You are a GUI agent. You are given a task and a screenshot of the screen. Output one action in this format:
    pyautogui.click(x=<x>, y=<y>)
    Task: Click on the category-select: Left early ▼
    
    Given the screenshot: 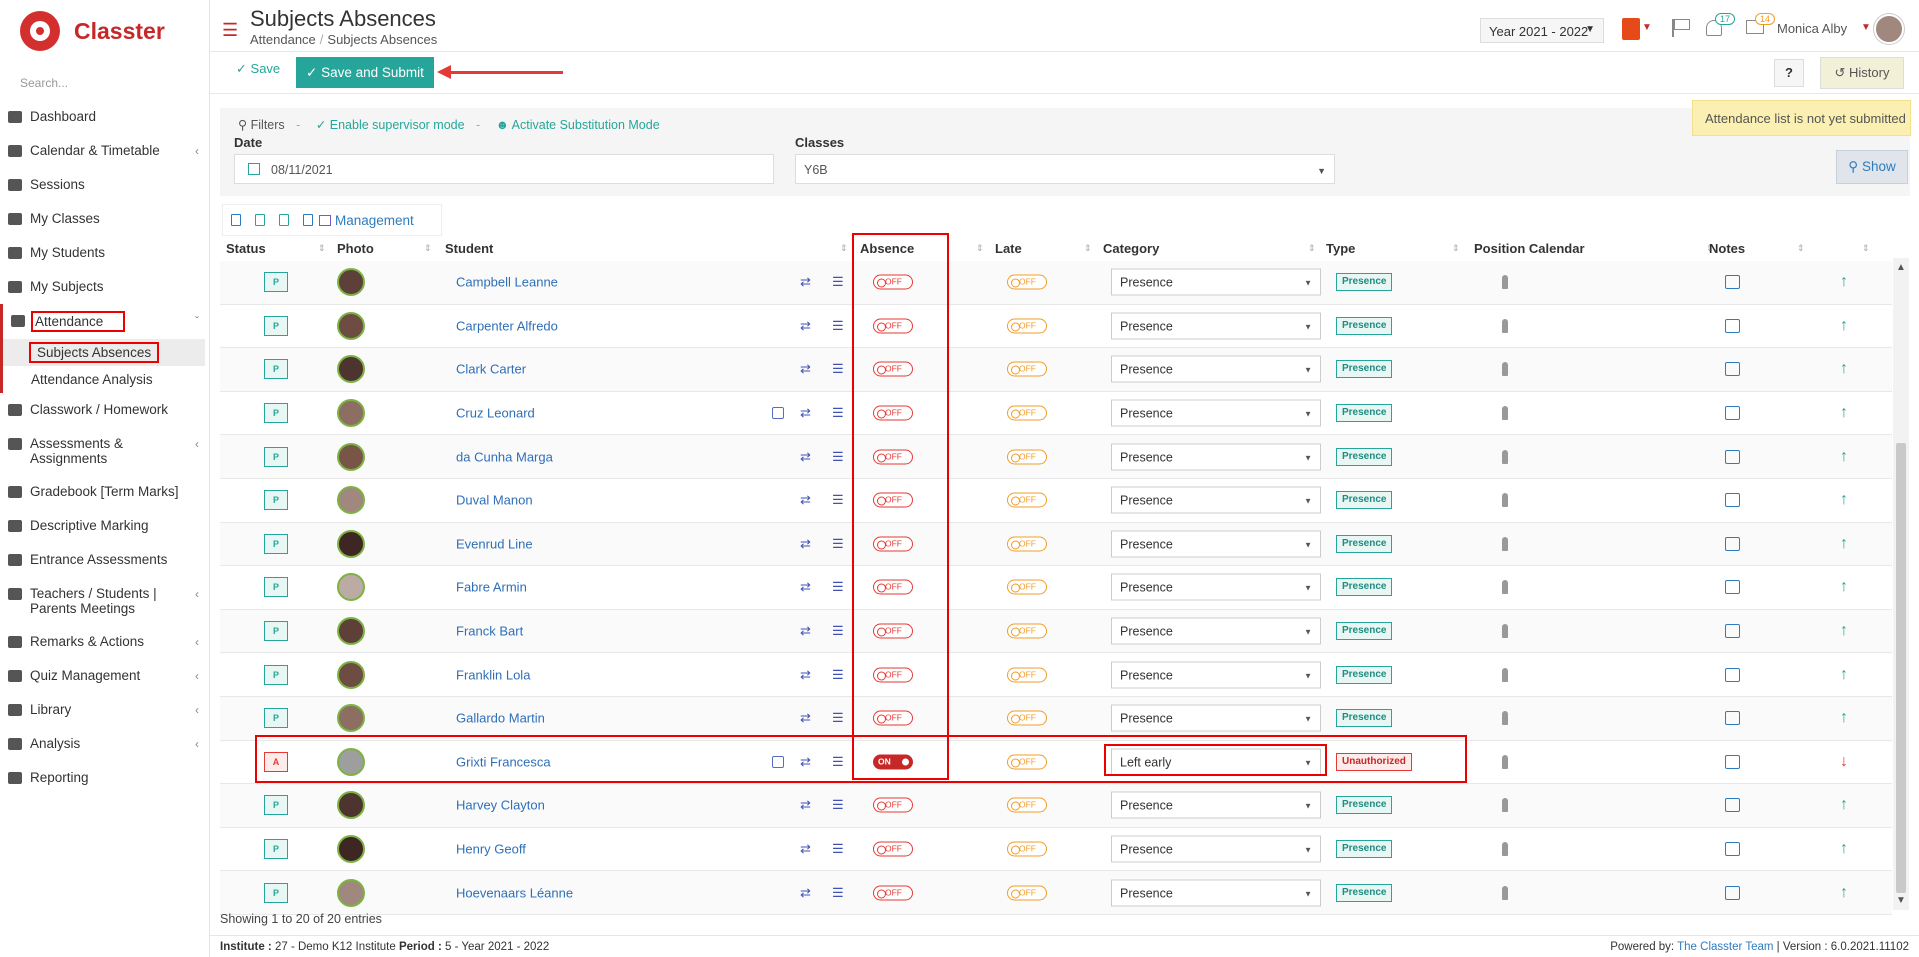 What is the action you would take?
    pyautogui.click(x=1216, y=762)
    